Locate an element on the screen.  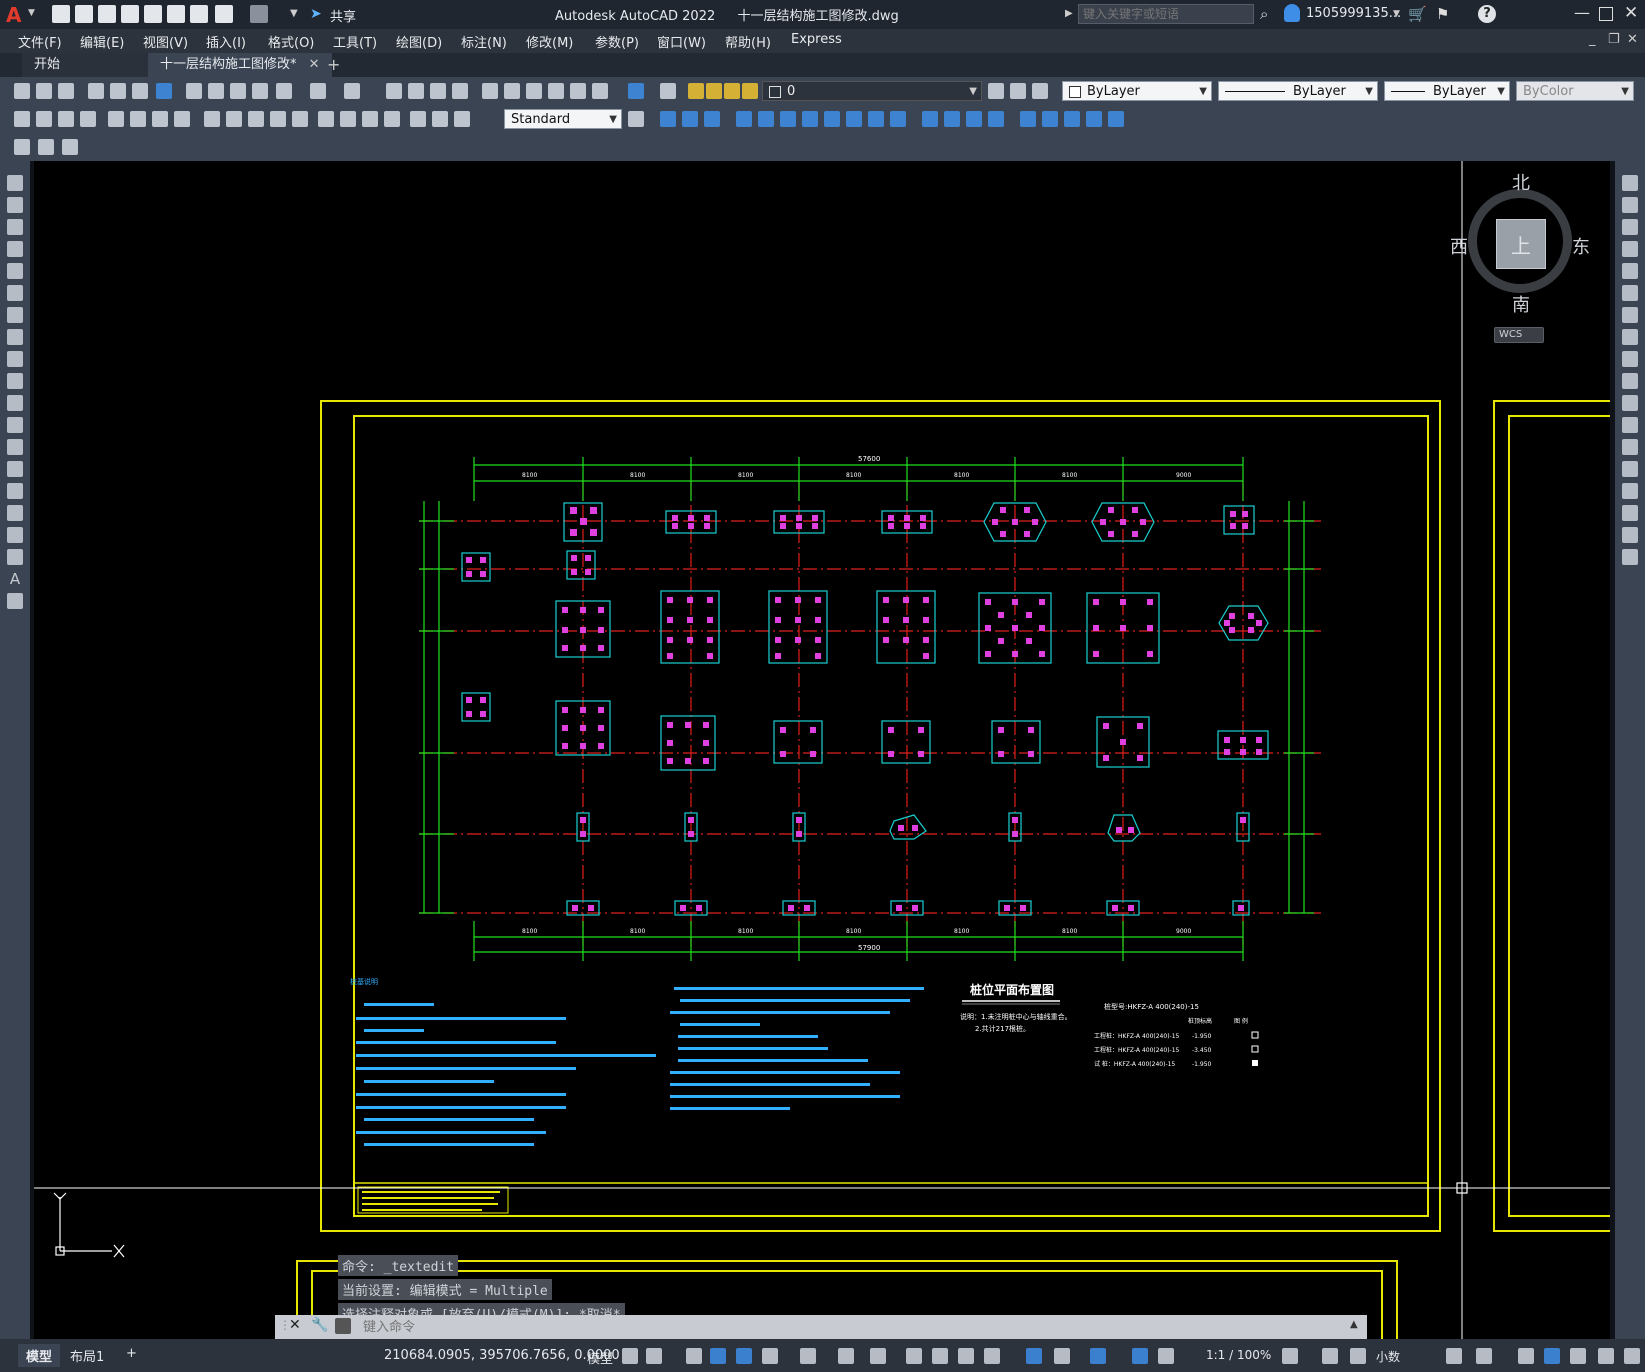
new-tab-button: + is located at coordinates (333, 64).